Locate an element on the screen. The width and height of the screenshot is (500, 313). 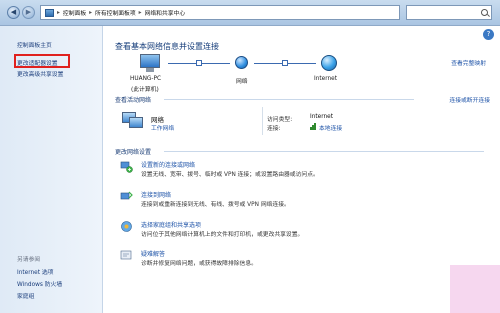
search-icon is located at coordinates (484, 12).